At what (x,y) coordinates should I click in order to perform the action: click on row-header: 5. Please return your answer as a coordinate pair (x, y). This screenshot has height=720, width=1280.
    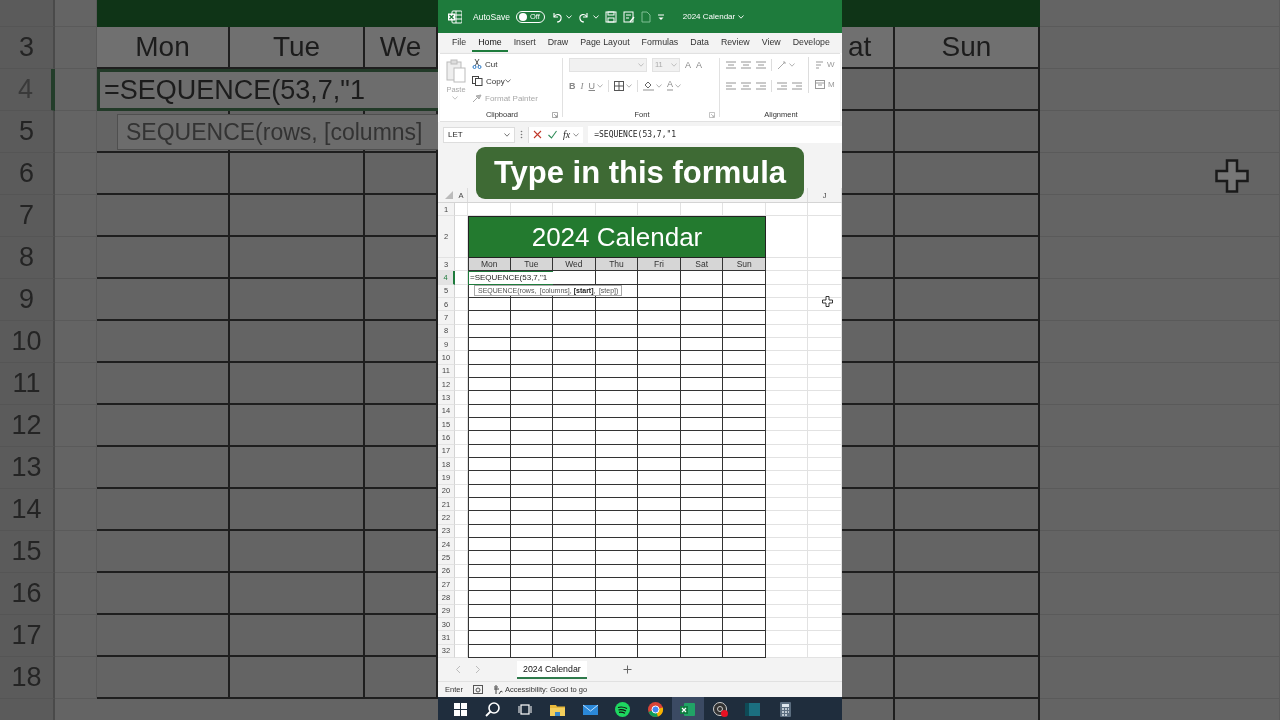
    Looking at the image, I should click on (27, 132).